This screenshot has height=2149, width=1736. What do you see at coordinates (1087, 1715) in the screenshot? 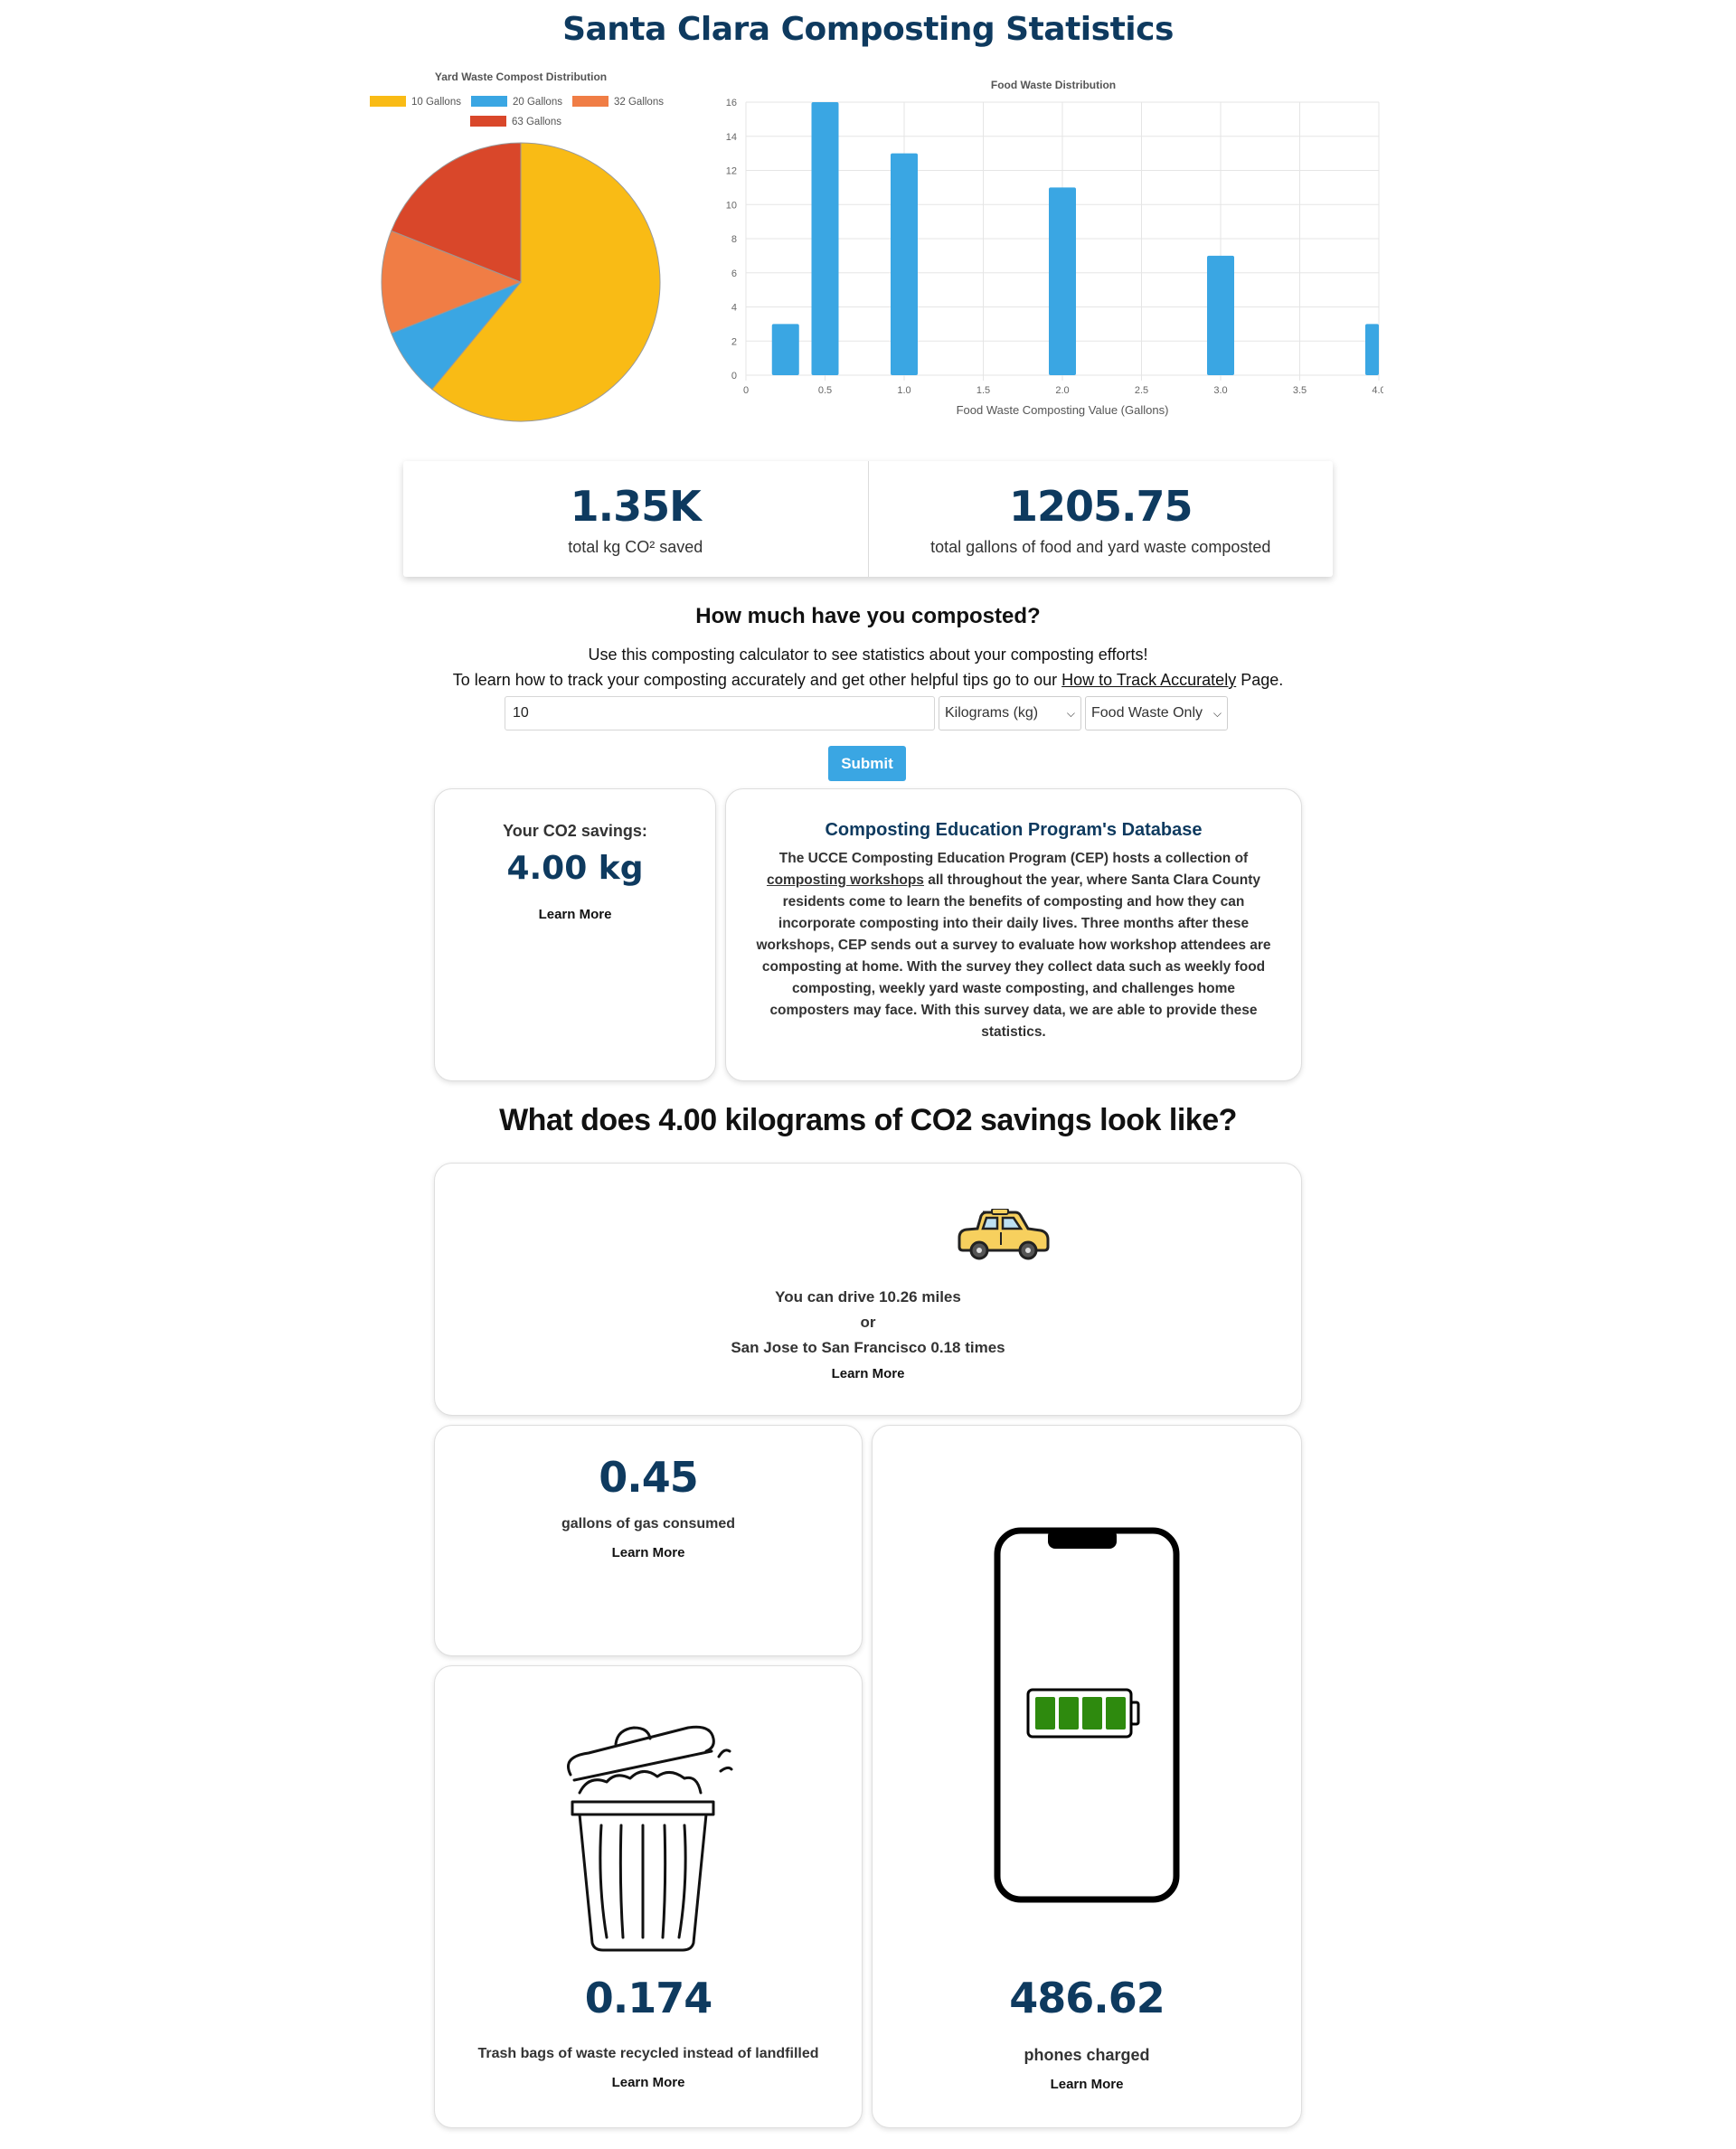
I see `phone-battery-icon` at bounding box center [1087, 1715].